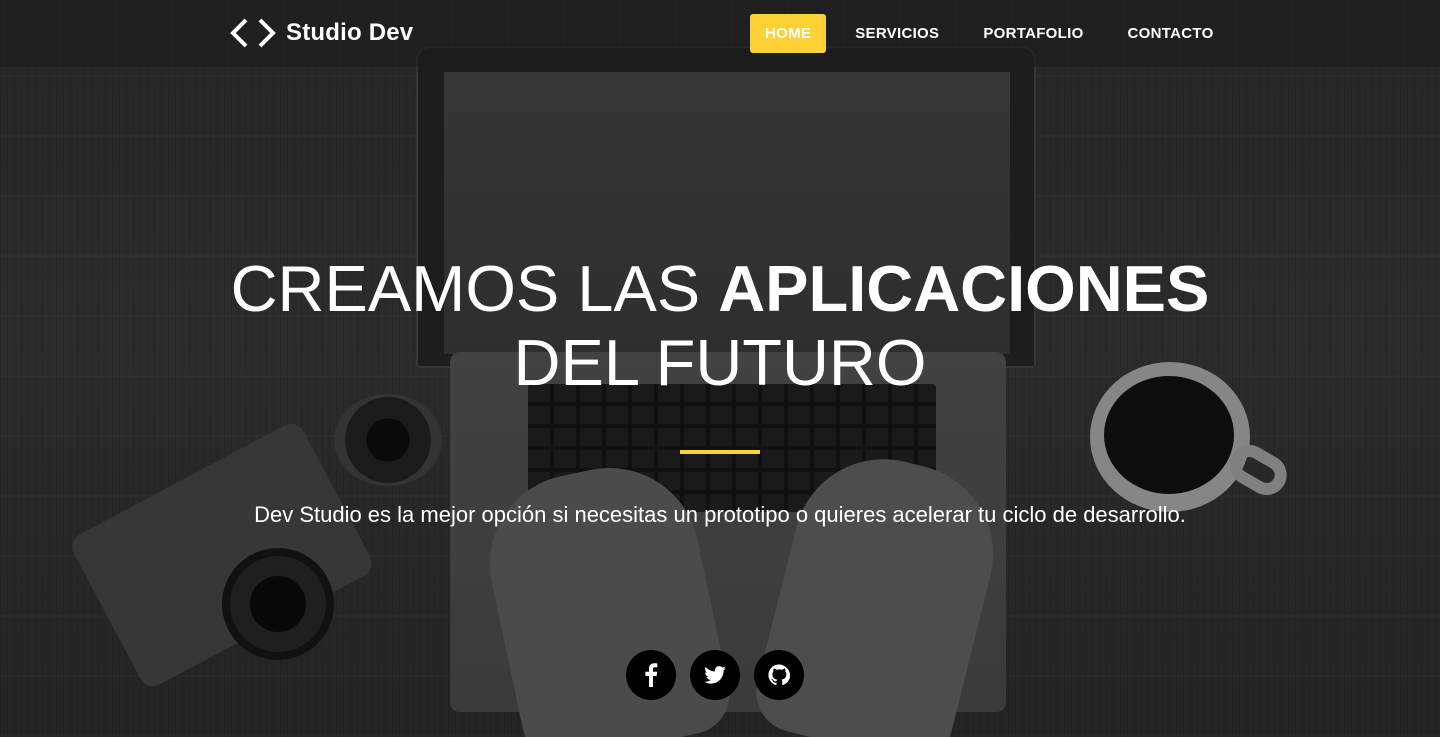 The width and height of the screenshot is (1440, 737). I want to click on github-icon, so click(779, 675).